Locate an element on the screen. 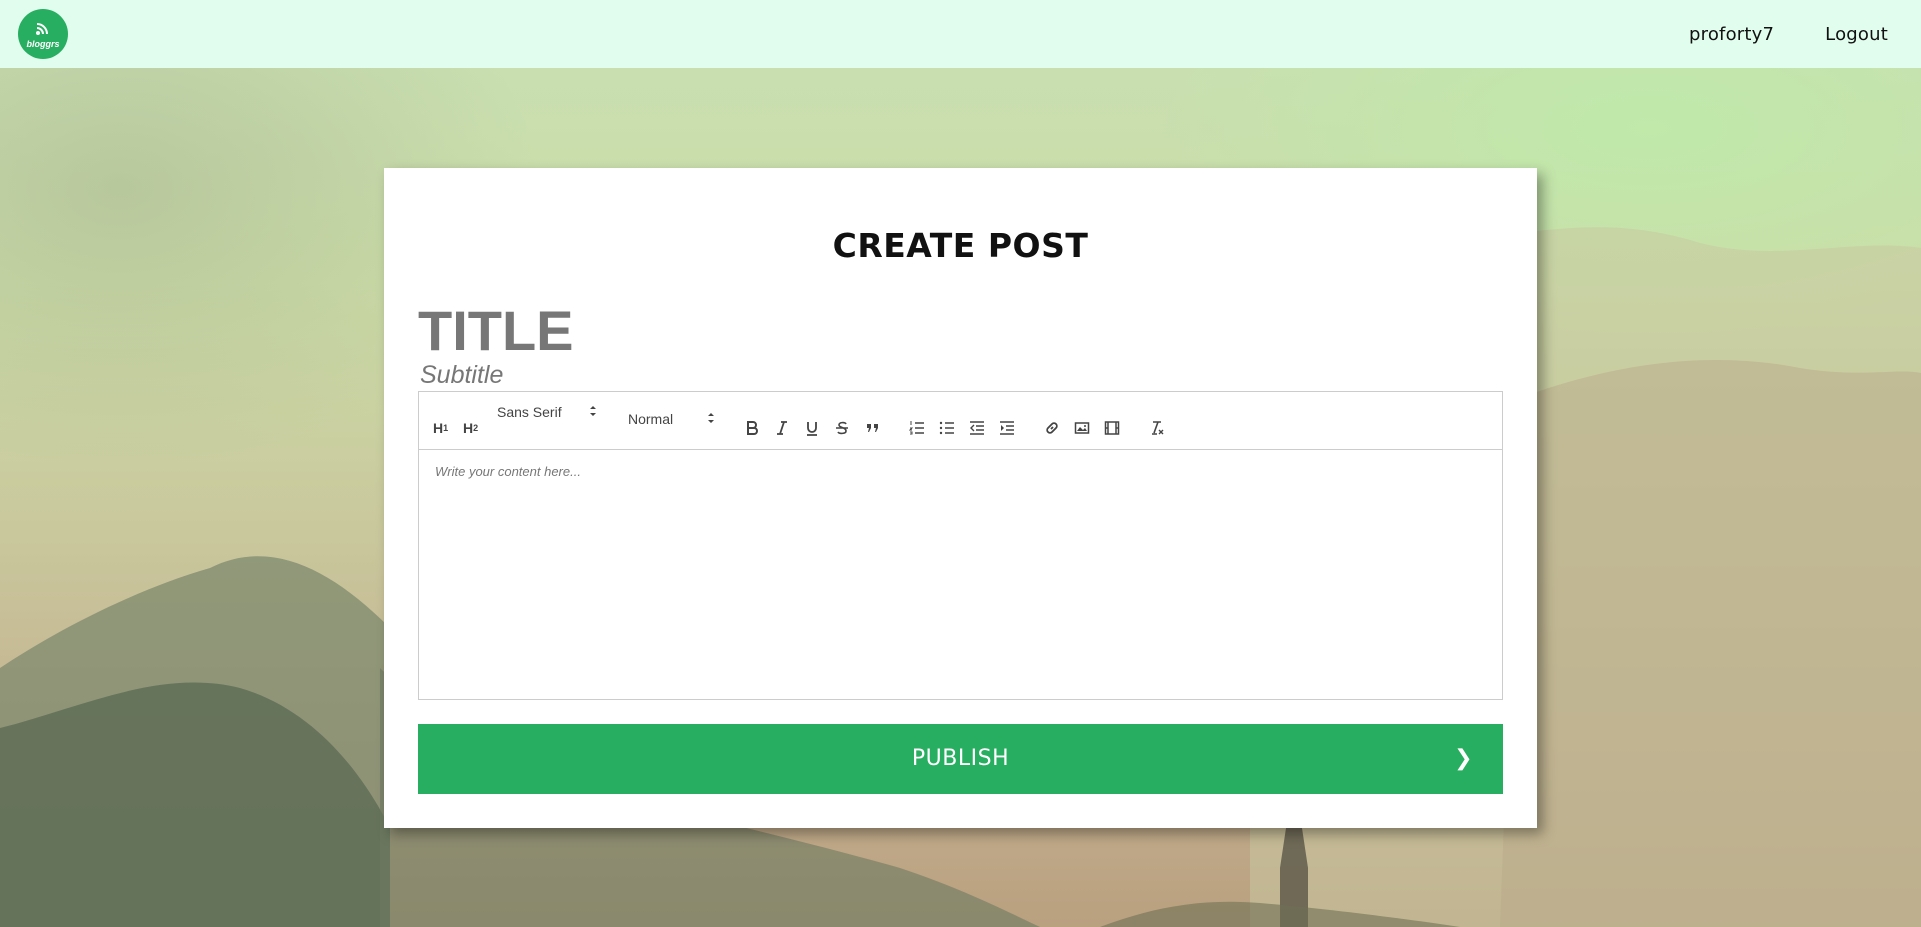  publish-button: PUBLISH ❯ is located at coordinates (960, 759).